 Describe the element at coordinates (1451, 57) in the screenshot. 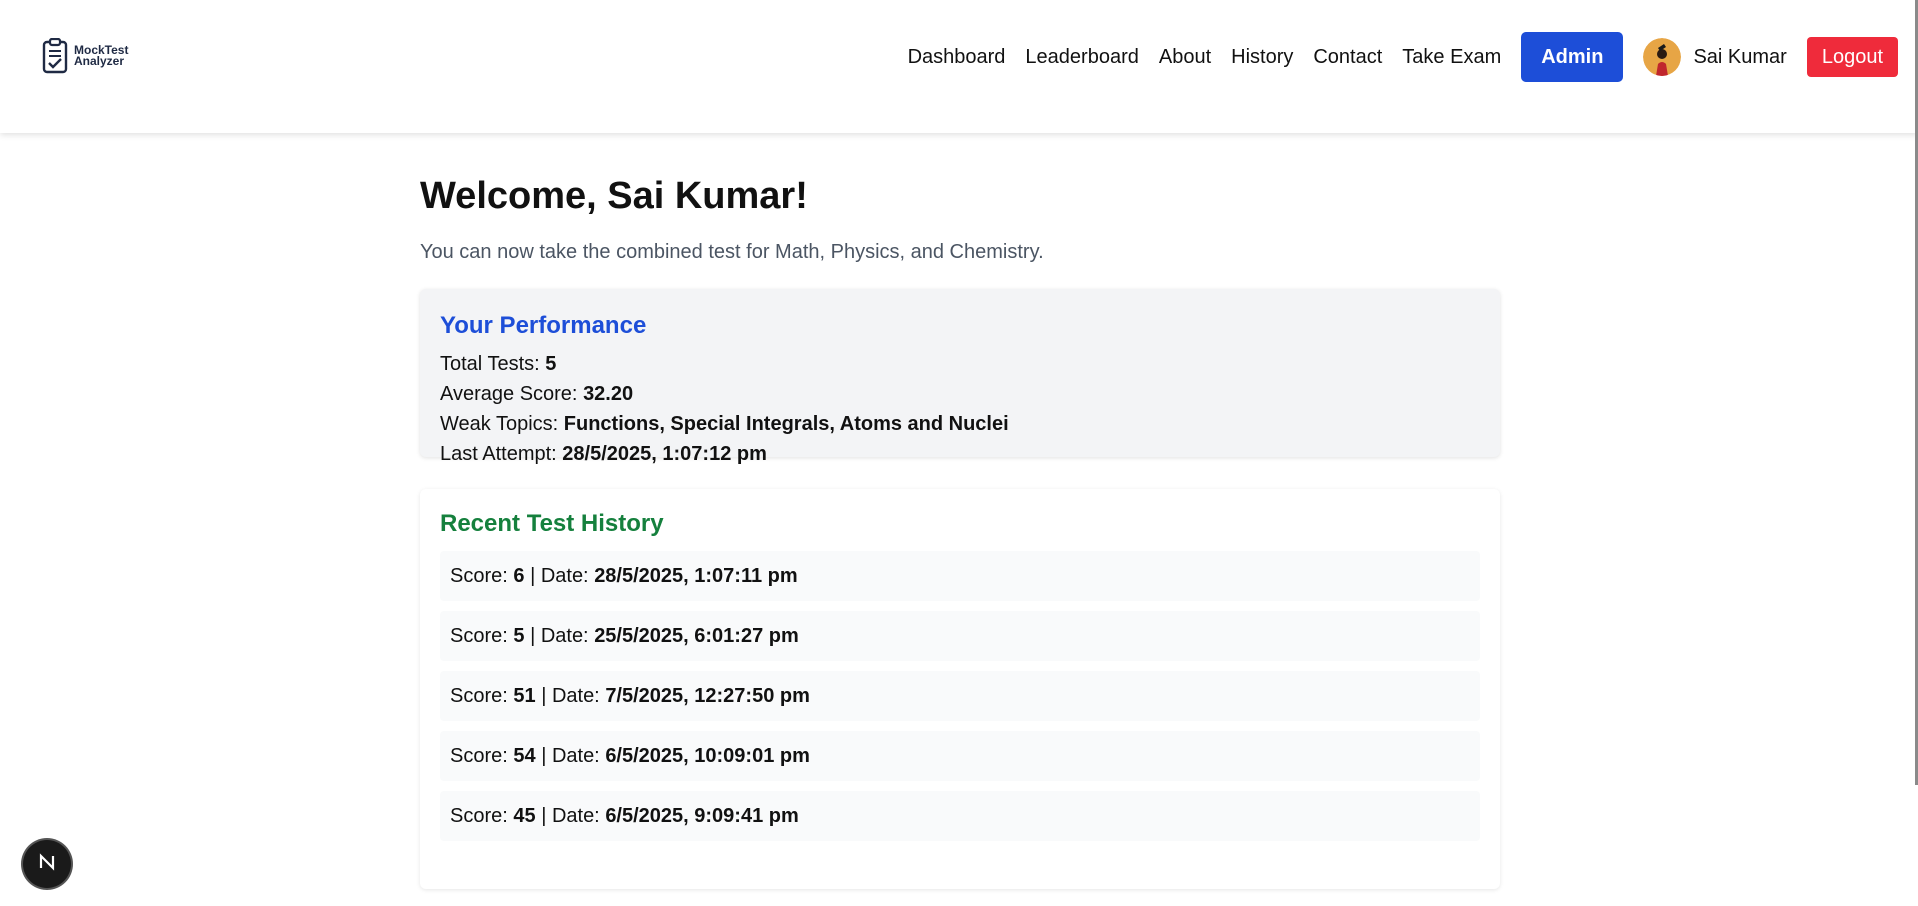

I see `nav-take-exam: Take Exam` at that location.